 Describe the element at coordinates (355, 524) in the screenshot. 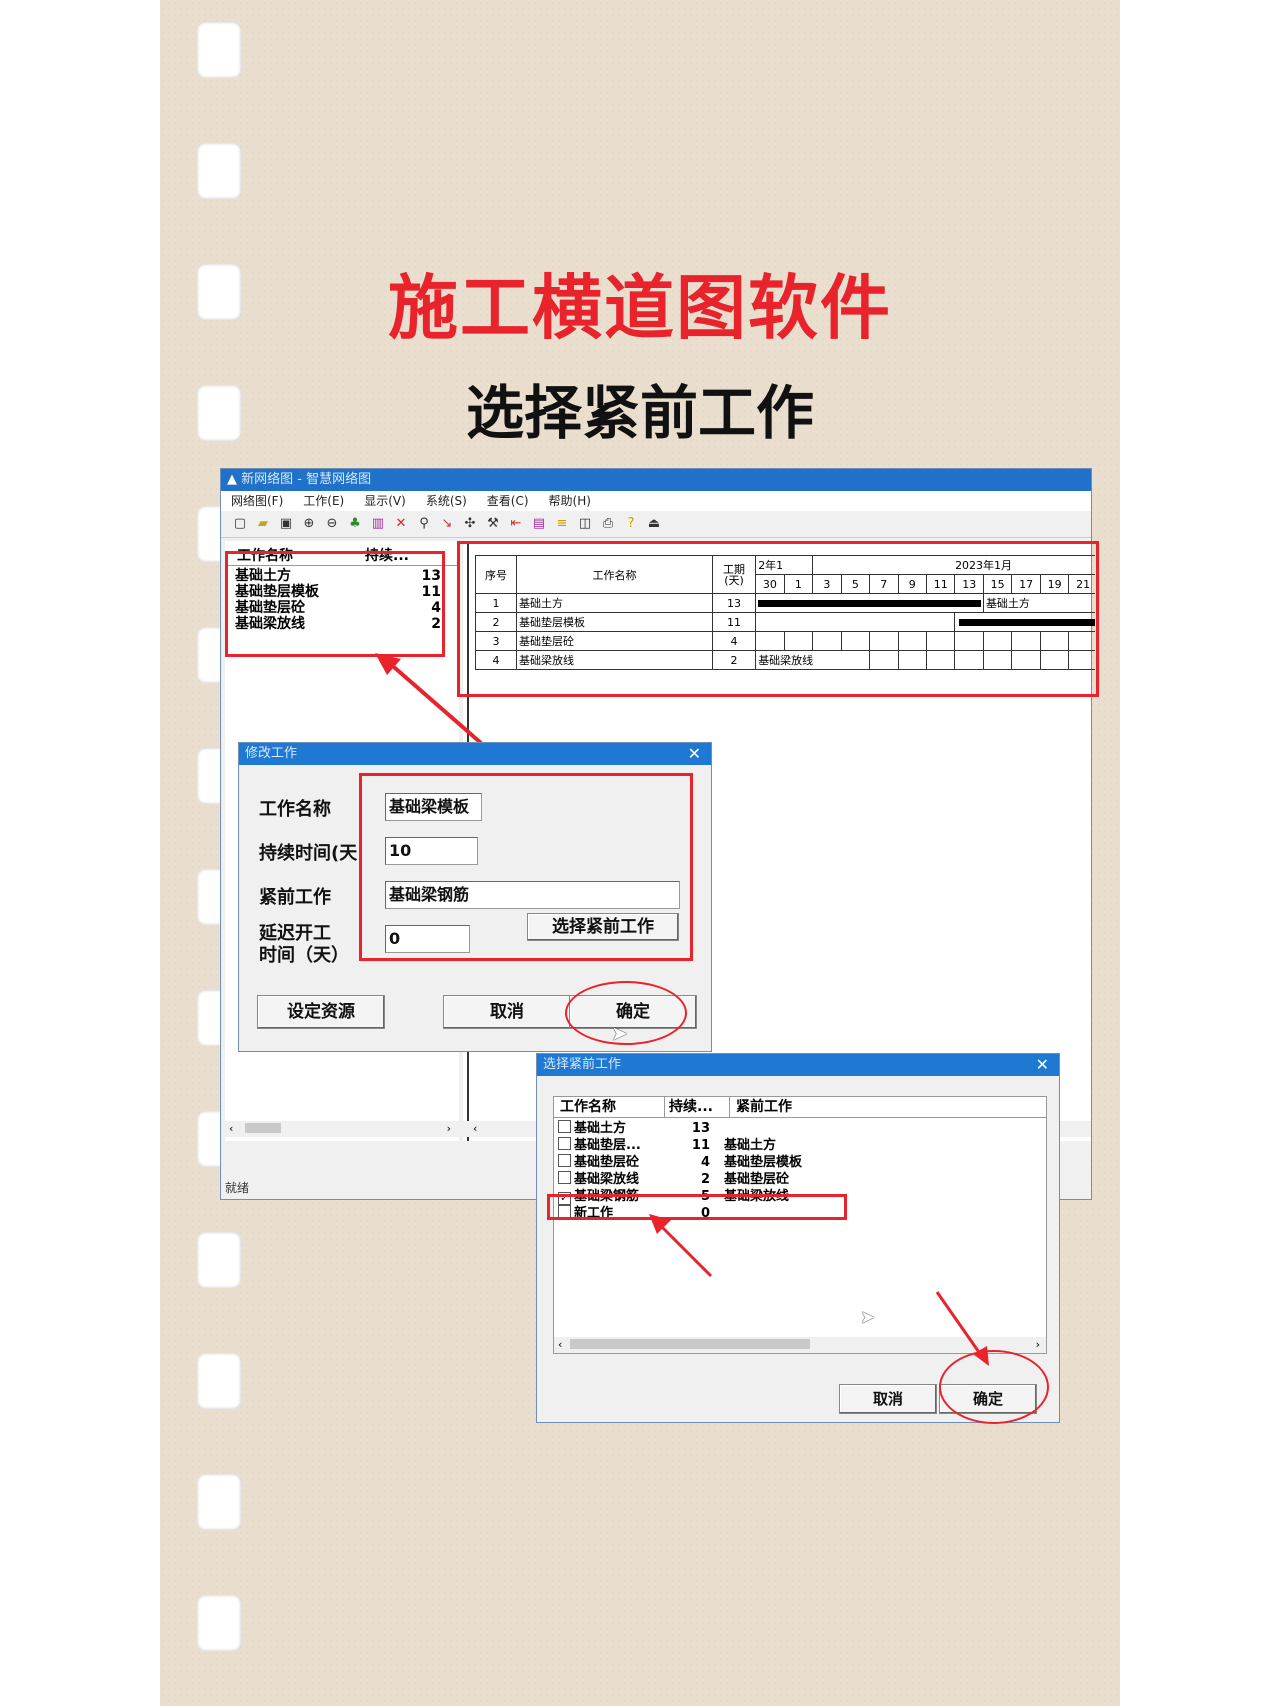

I see `network-icon: ♣` at that location.